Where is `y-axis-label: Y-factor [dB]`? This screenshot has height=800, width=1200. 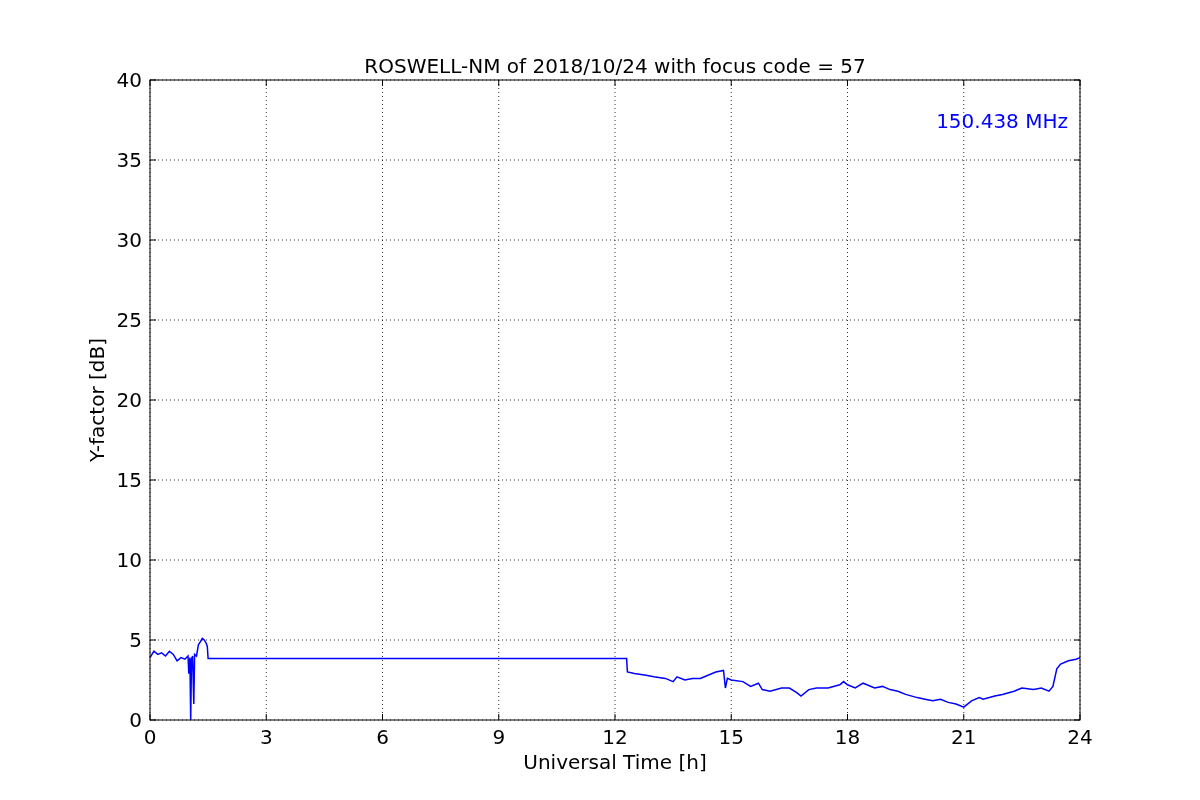 y-axis-label: Y-factor [dB] is located at coordinates (97, 400).